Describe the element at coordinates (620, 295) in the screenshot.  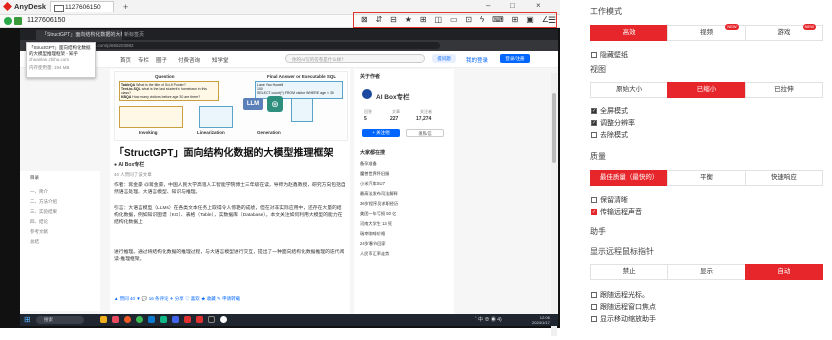
I see `follow-cursor-checkbox: 跟随远程光标。` at that location.